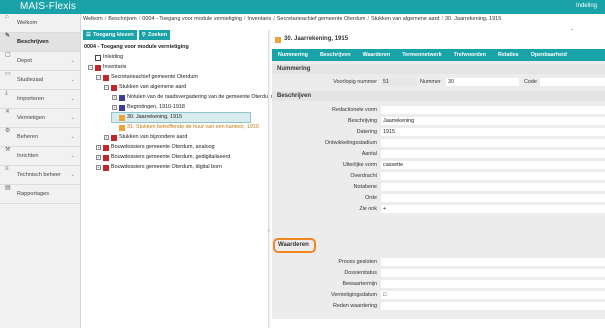 This screenshot has width=605, height=328. I want to click on field-label: Datering, so click(366, 132).